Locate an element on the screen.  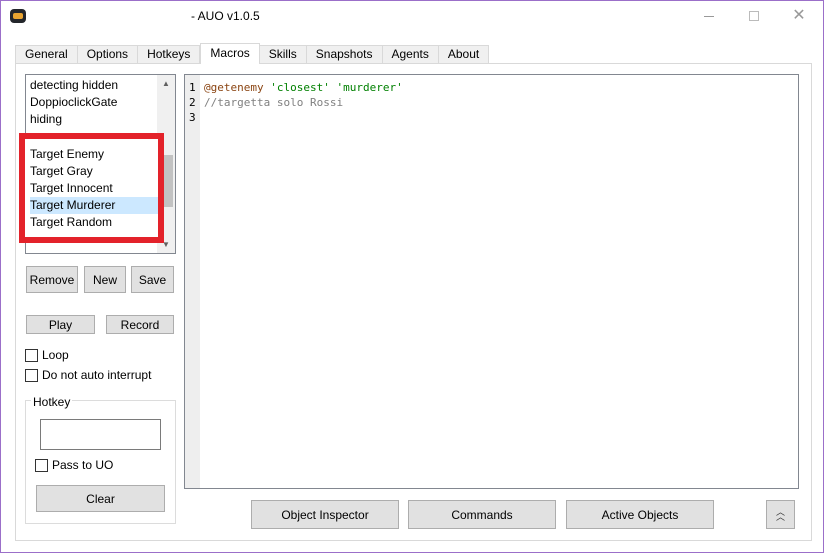
close-icon: ✕ is located at coordinates (799, 15).